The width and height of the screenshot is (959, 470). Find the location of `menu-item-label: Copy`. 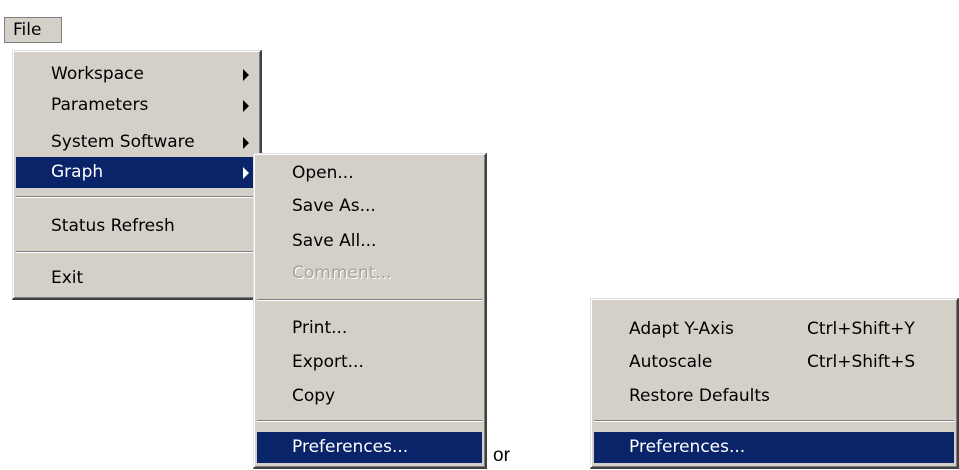

menu-item-label: Copy is located at coordinates (314, 396).